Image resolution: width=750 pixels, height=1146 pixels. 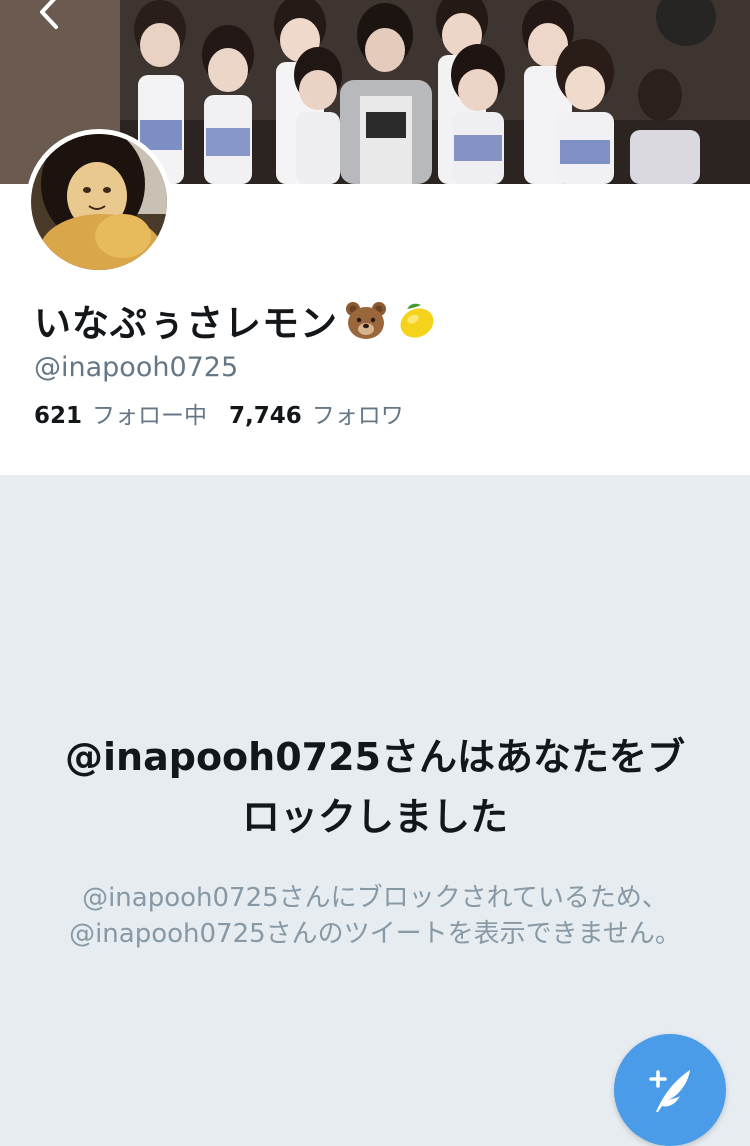 I want to click on display-name-text: いなぷぅさレモン, so click(x=186, y=323).